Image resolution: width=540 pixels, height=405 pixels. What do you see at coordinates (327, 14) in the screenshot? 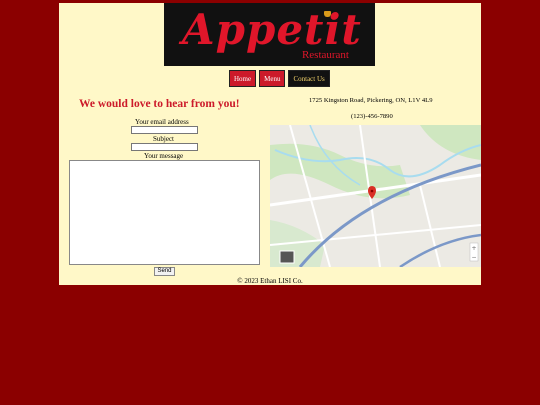
I see `cup-icon` at bounding box center [327, 14].